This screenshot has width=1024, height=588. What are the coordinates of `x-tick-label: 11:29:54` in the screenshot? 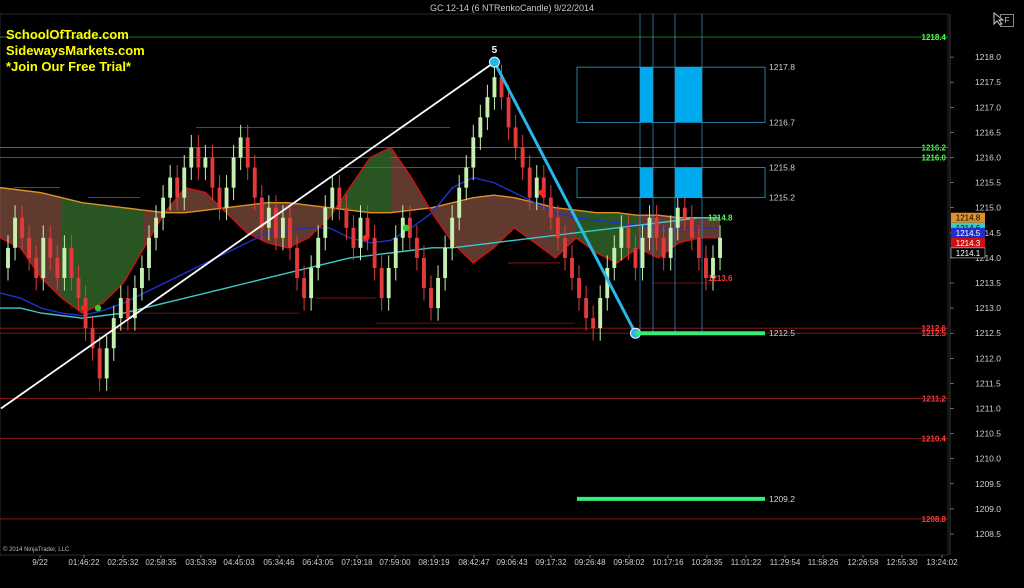 It's located at (785, 562).